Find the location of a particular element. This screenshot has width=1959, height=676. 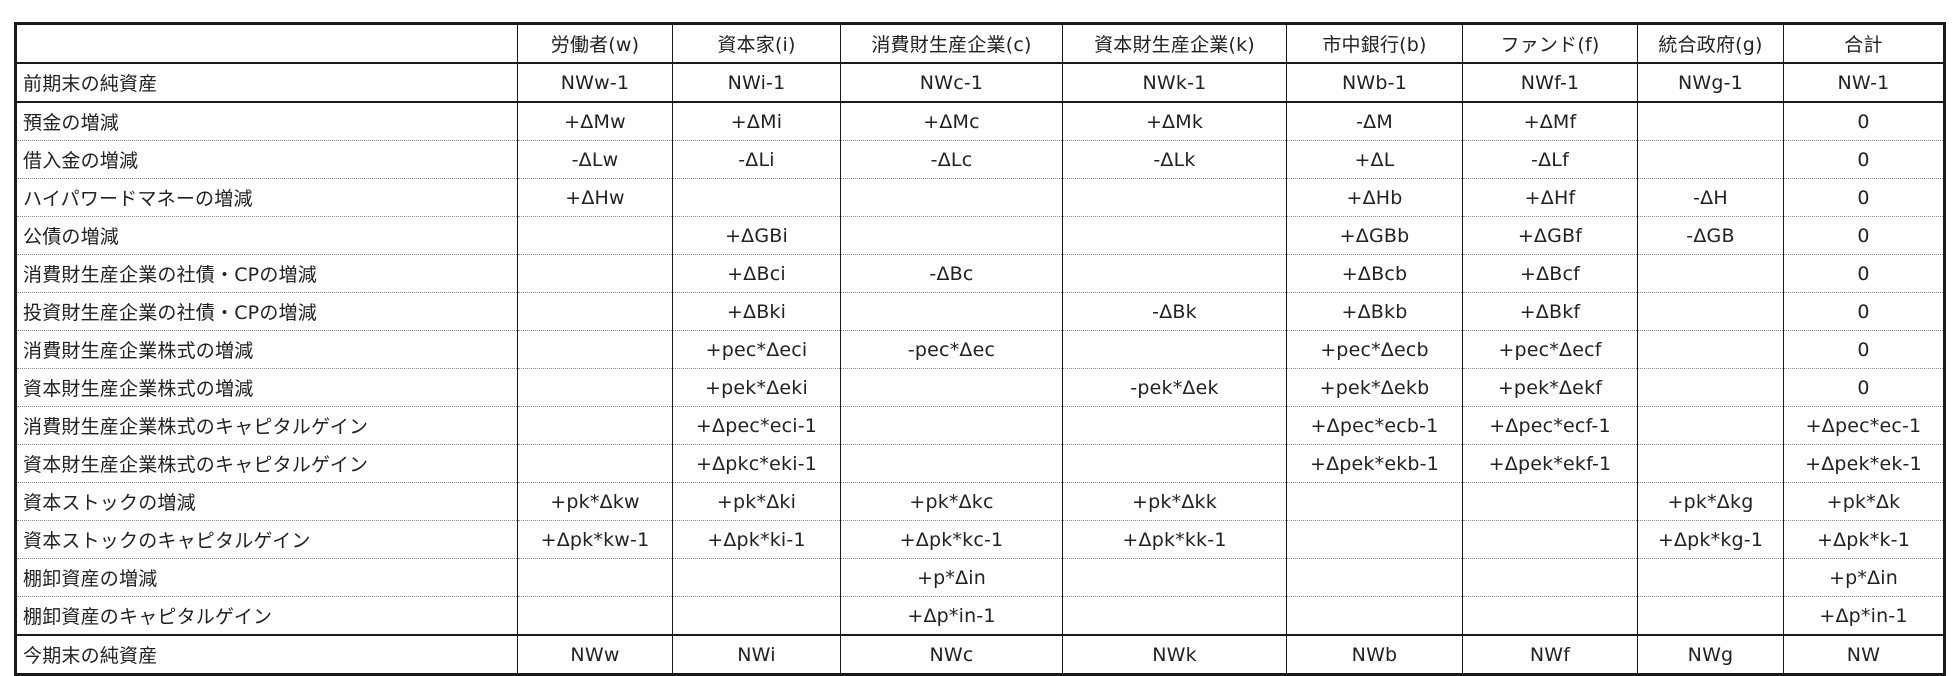

header-funds: ファンド(f) is located at coordinates (1550, 43).